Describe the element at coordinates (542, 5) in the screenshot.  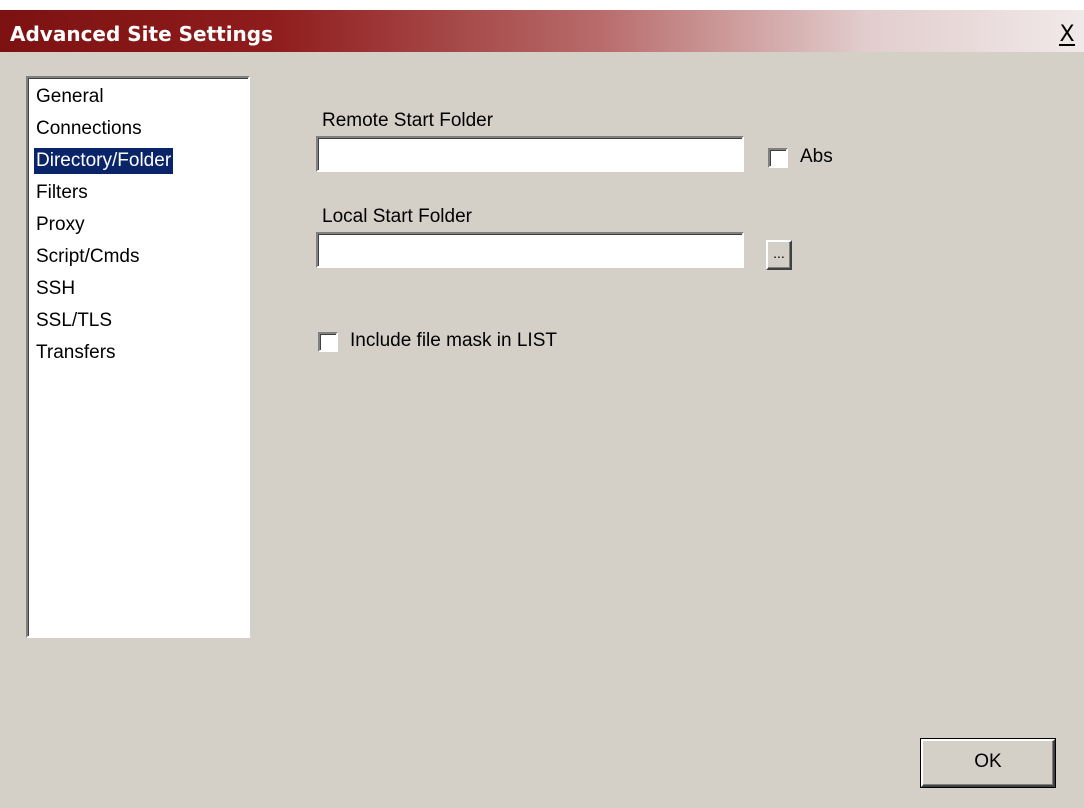
I see `top-margin` at that location.